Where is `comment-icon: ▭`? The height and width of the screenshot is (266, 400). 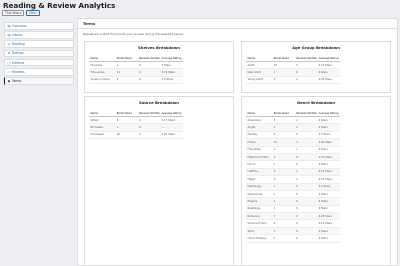 comment-icon: ▭ is located at coordinates (9, 71).